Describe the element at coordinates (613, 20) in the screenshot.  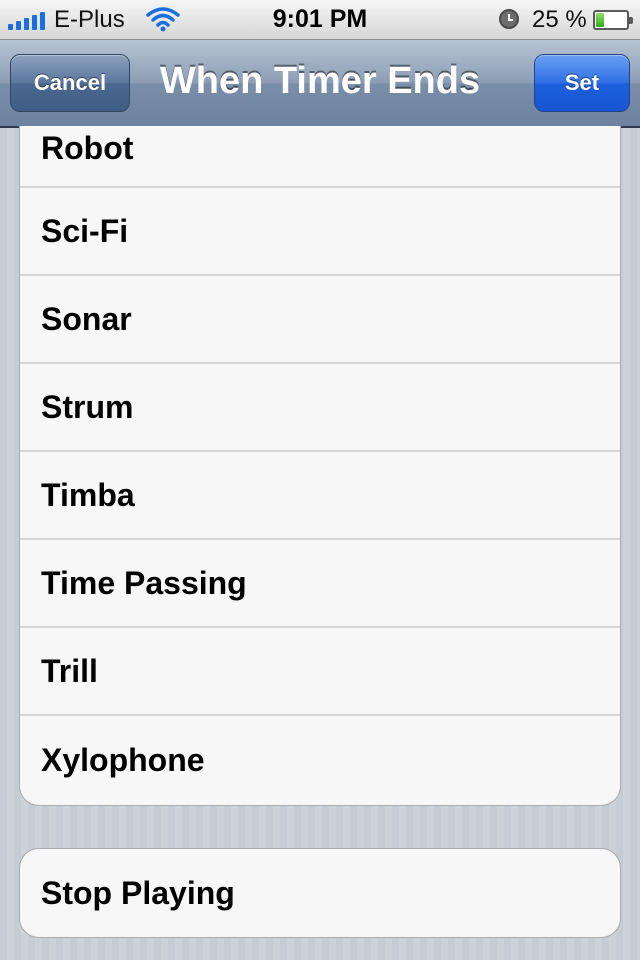
I see `battery-icon` at that location.